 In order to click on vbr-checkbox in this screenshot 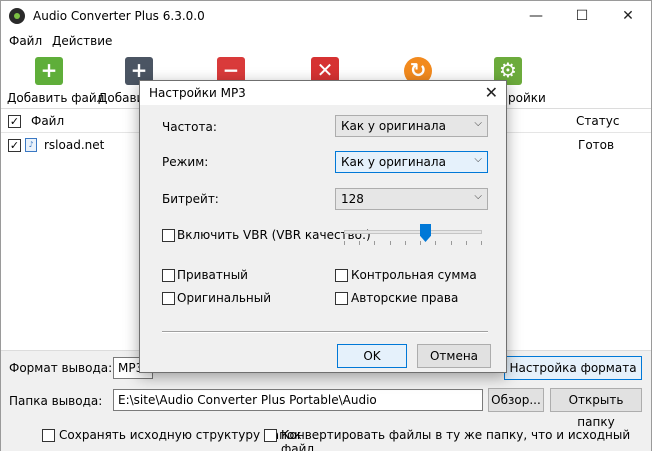, I will do `click(168, 235)`.